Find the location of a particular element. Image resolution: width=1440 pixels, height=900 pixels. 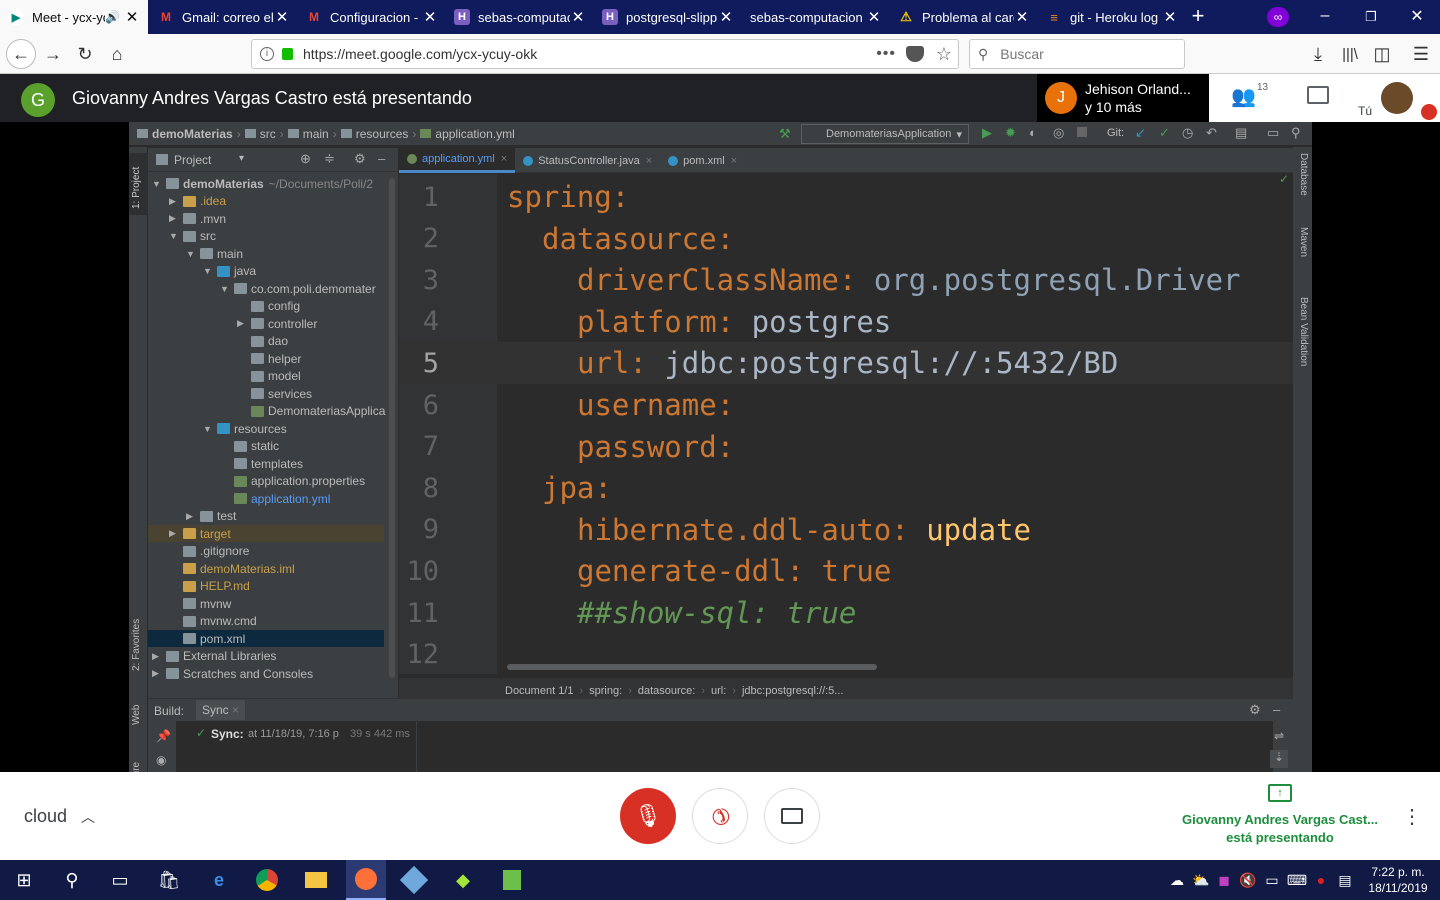

tree-item: services is located at coordinates (274, 393).